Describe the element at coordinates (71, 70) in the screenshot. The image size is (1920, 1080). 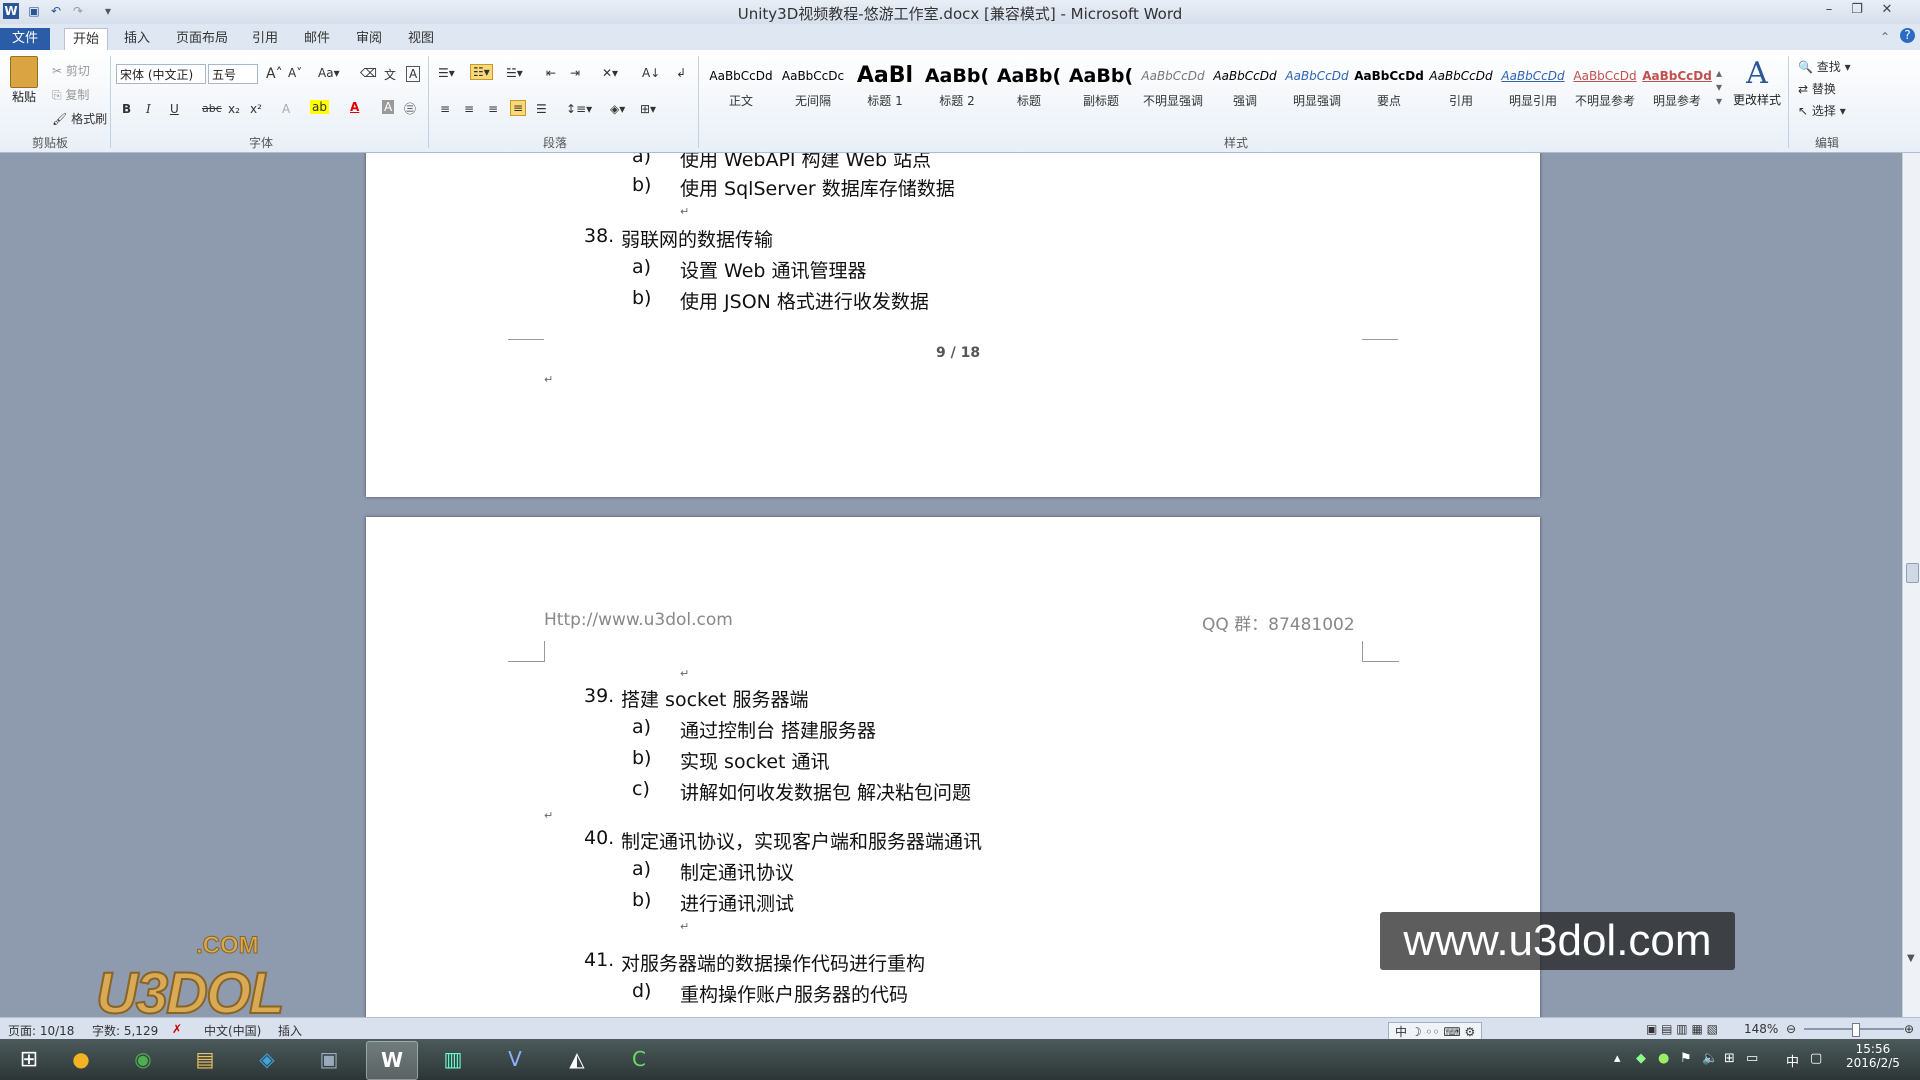
I see `cut-button: ✂ 剪切` at that location.